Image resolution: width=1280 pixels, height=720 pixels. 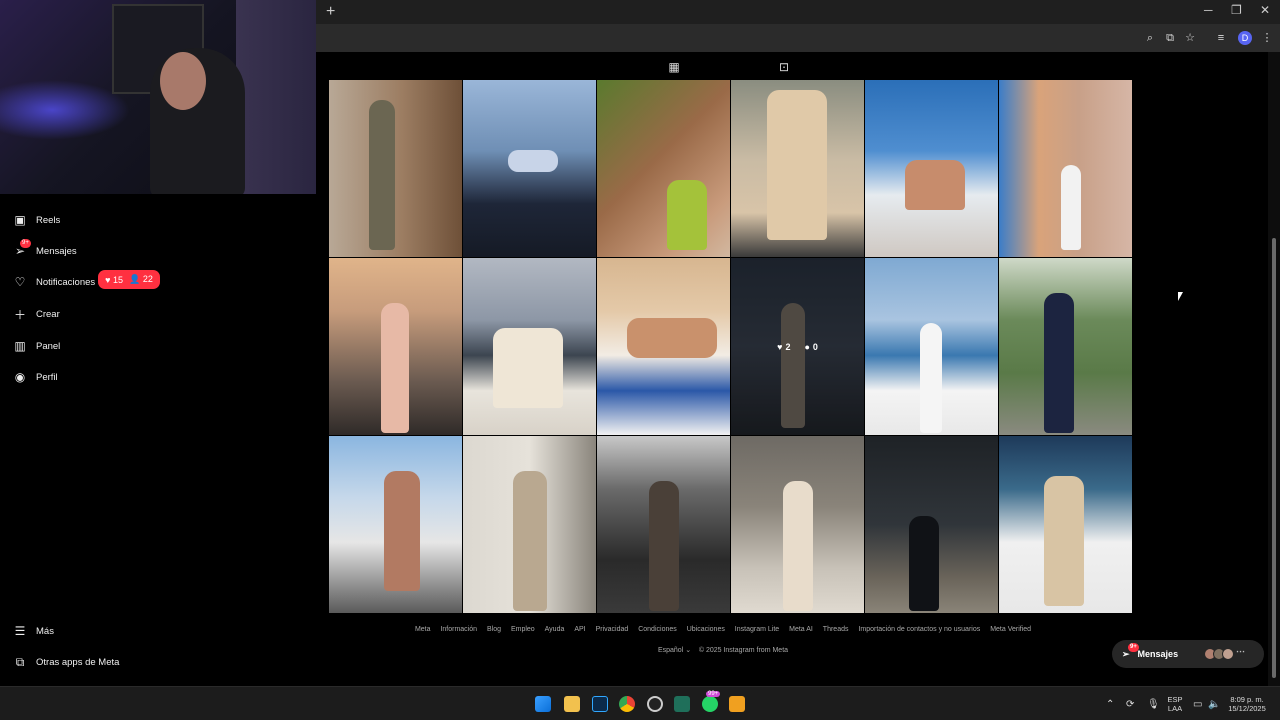 I want to click on footer-link: Privacidad, so click(x=612, y=629).